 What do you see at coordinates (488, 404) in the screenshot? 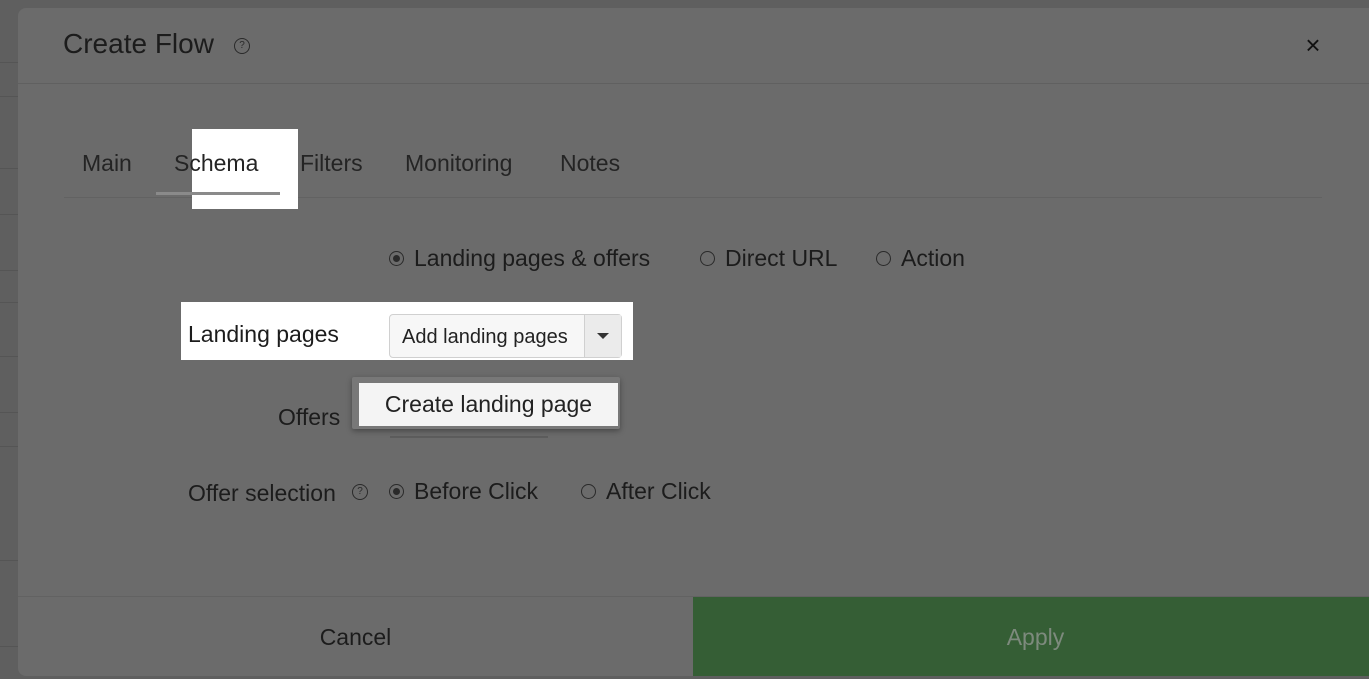
I see `create-landing-page-item: Create landing page` at bounding box center [488, 404].